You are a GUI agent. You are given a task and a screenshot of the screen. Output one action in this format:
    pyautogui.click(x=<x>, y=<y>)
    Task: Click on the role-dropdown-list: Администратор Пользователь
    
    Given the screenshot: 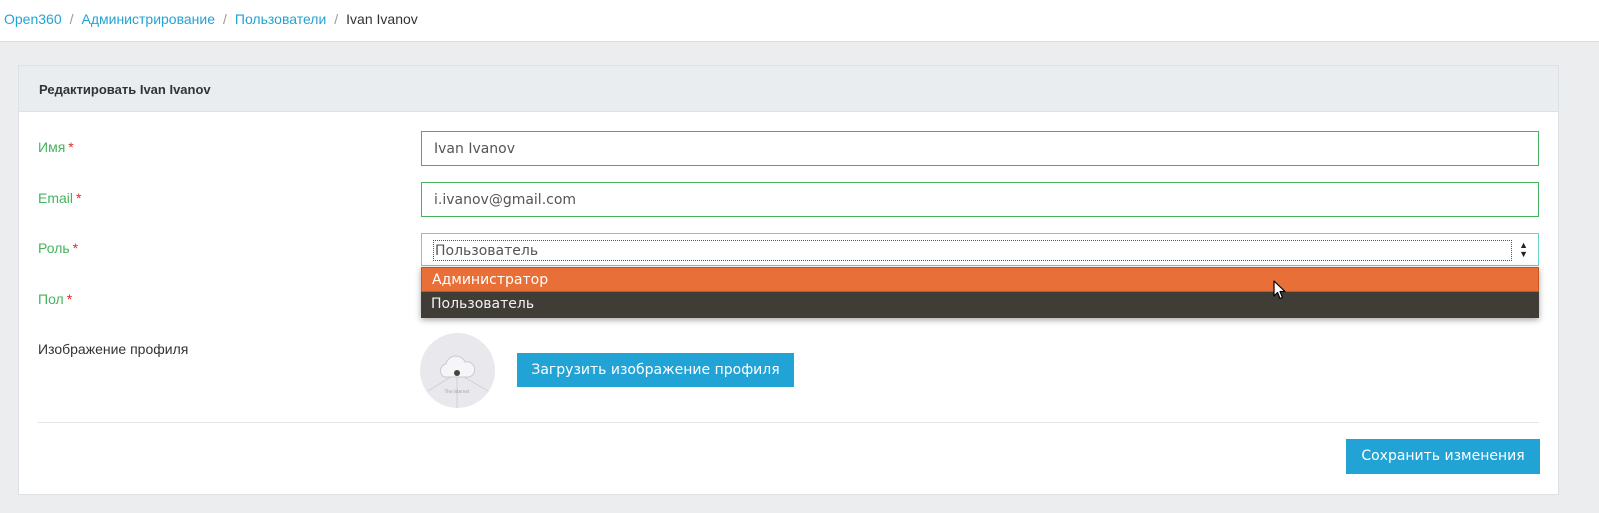 What is the action you would take?
    pyautogui.click(x=980, y=292)
    